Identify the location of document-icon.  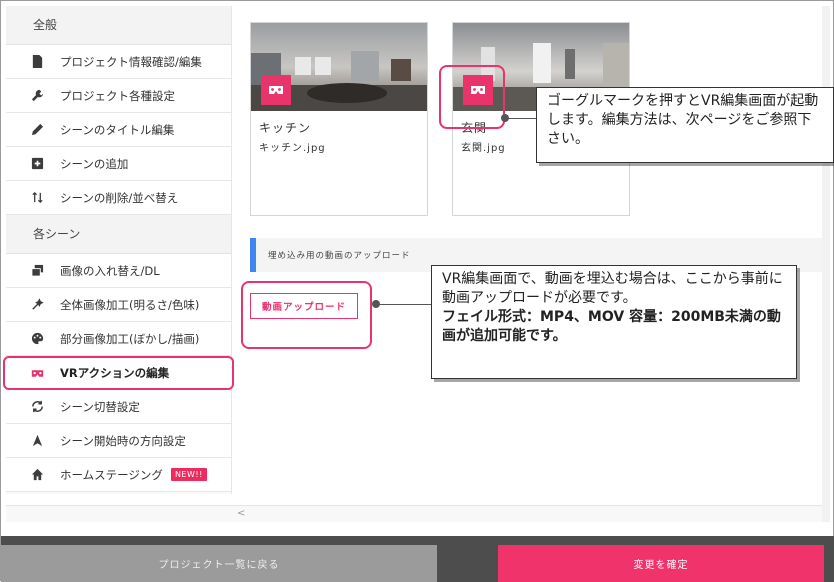
(37, 62).